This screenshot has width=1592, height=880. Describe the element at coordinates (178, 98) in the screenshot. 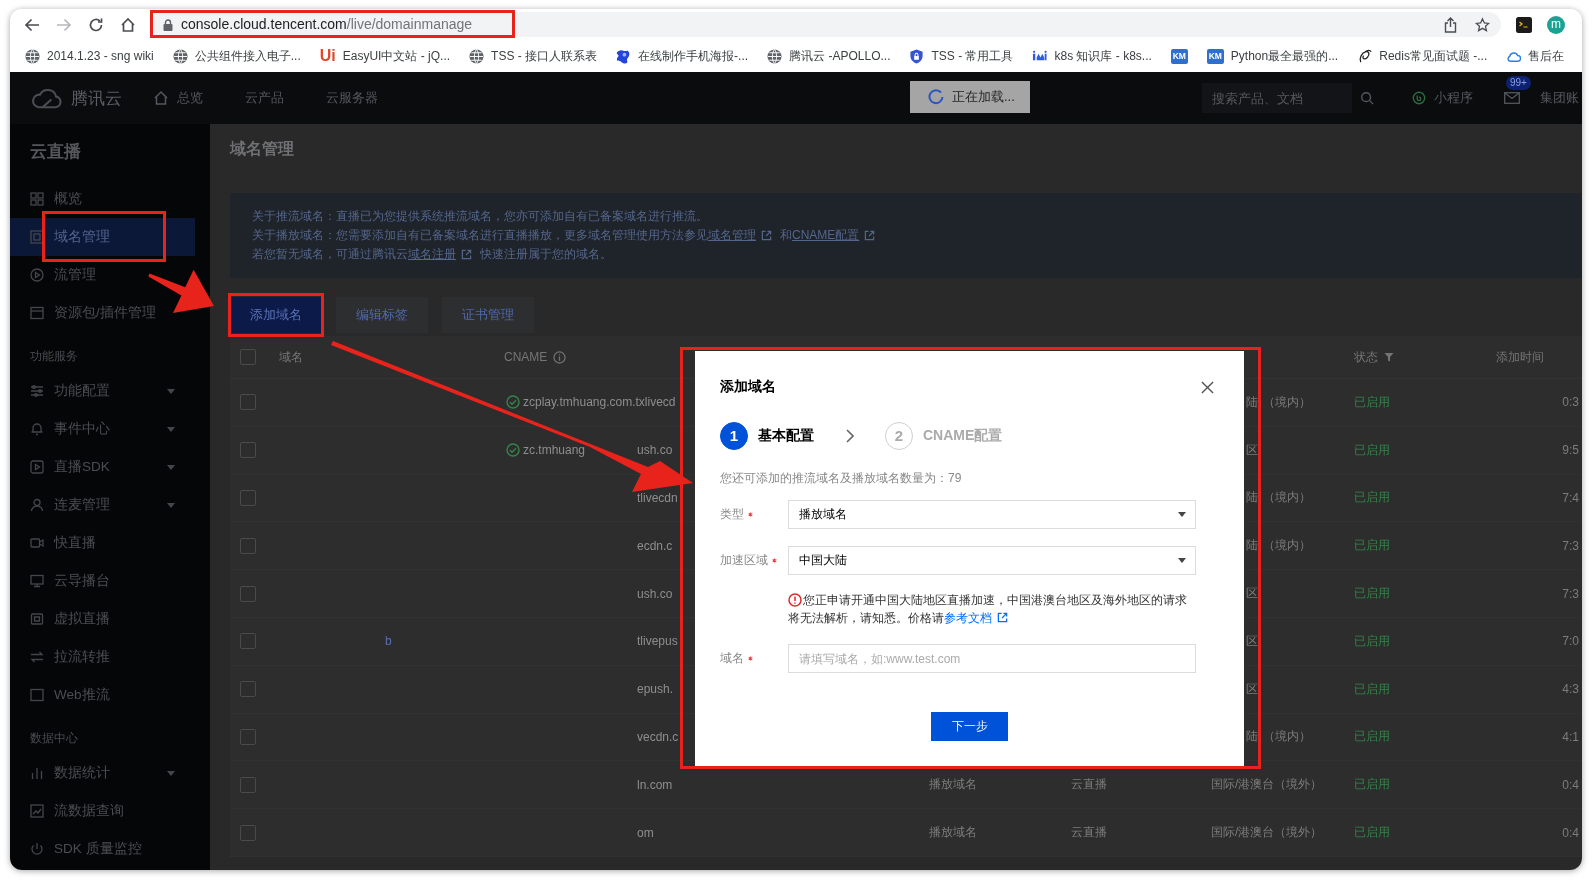

I see `nav-link: 总览` at that location.